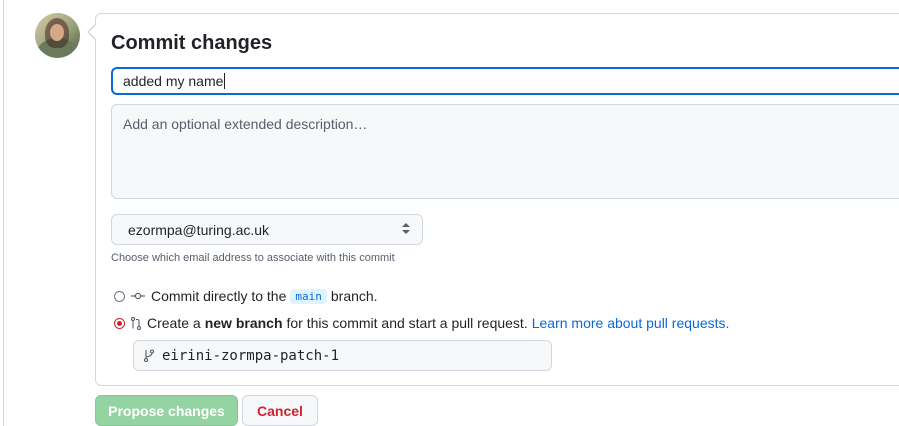 The height and width of the screenshot is (426, 899). What do you see at coordinates (119, 296) in the screenshot?
I see `radio-commit-direct` at bounding box center [119, 296].